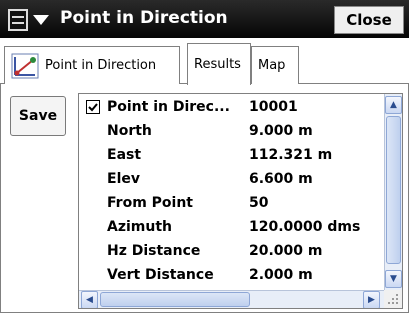  What do you see at coordinates (150, 203) in the screenshot?
I see `row-key: From Point` at bounding box center [150, 203].